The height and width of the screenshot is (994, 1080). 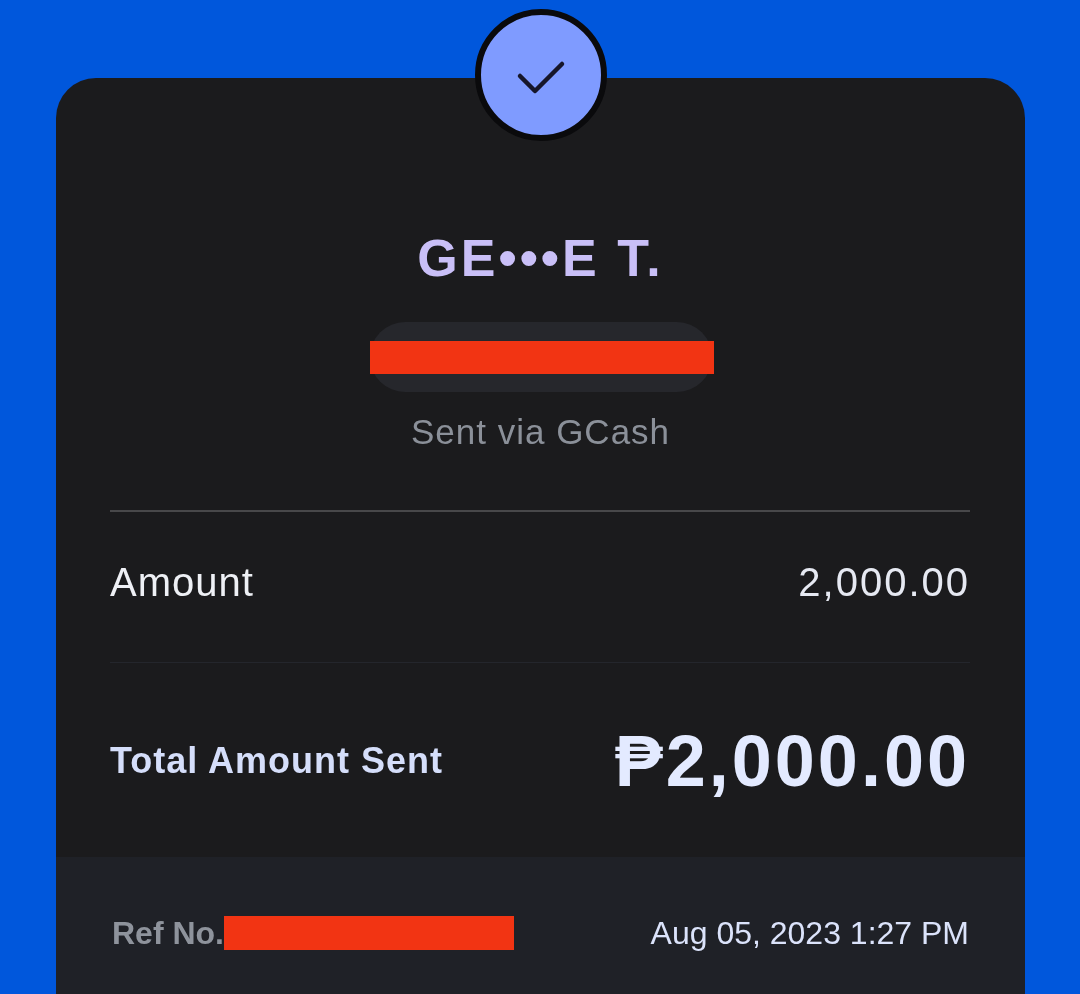 I want to click on total-value: ₱2,000.00, so click(x=792, y=761).